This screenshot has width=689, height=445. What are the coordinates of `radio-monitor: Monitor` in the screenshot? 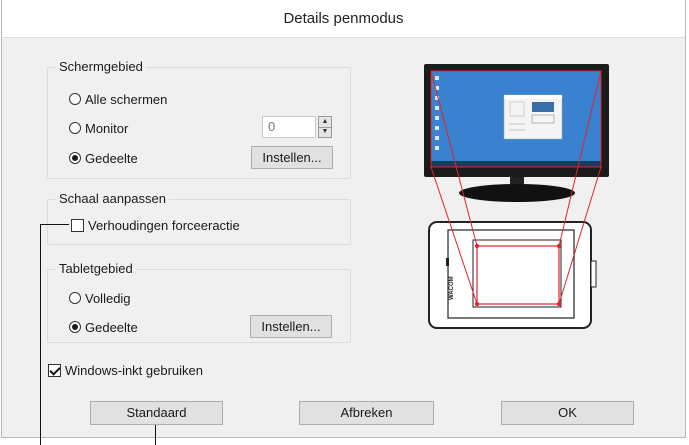 It's located at (98, 128).